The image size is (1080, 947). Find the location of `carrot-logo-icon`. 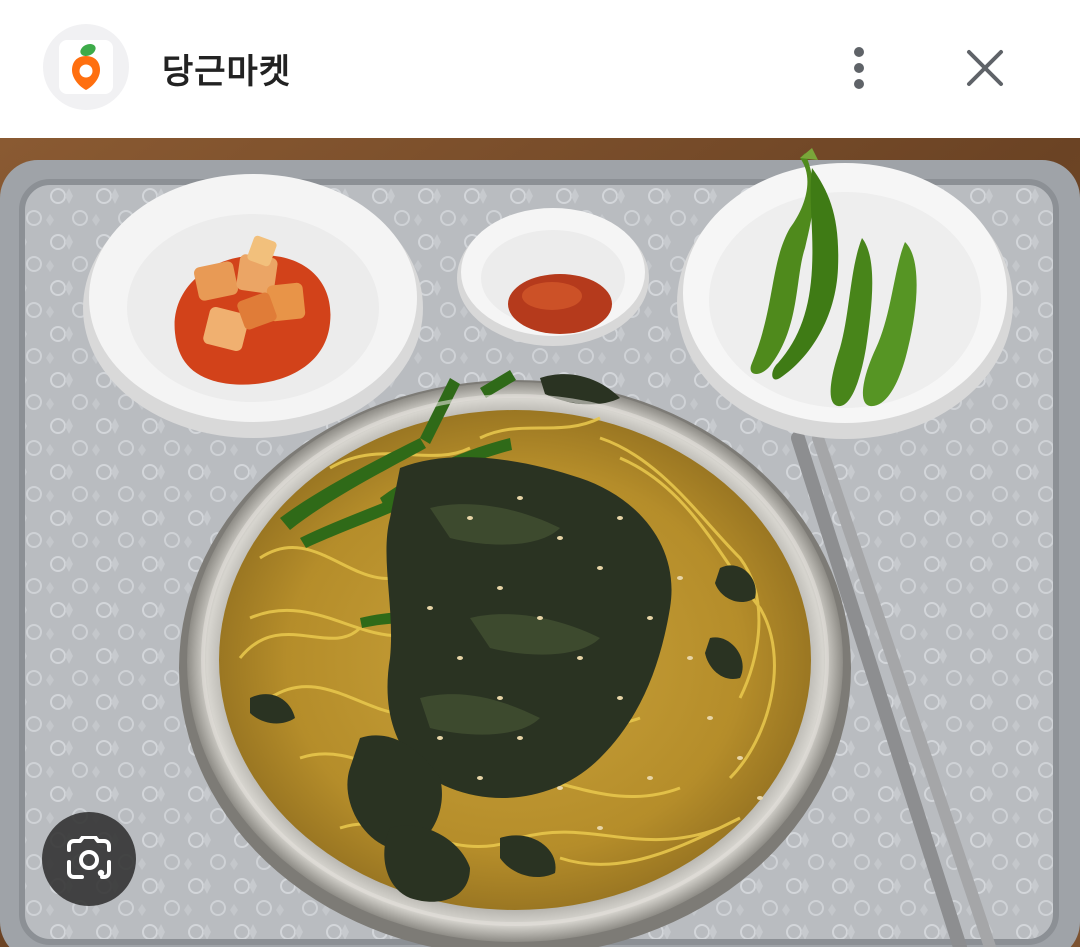

carrot-logo-icon is located at coordinates (86, 66).